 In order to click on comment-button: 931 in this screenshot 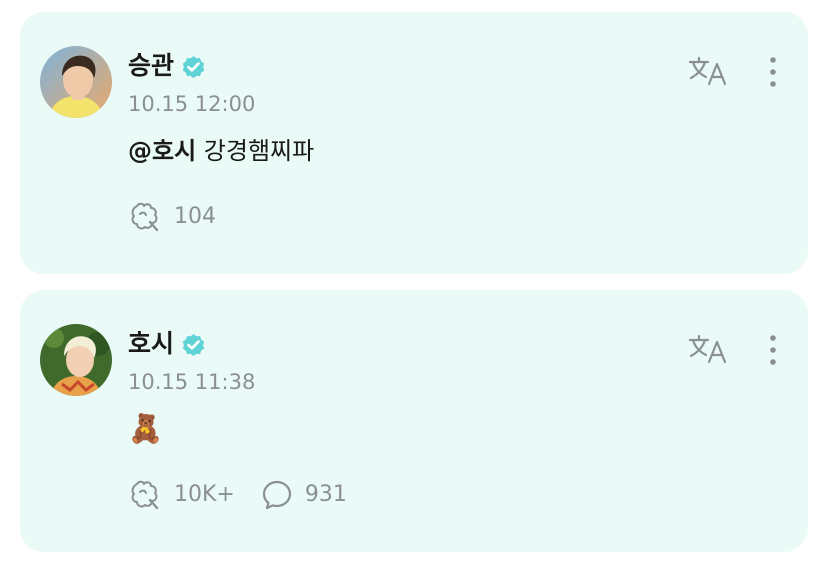, I will do `click(304, 495)`.